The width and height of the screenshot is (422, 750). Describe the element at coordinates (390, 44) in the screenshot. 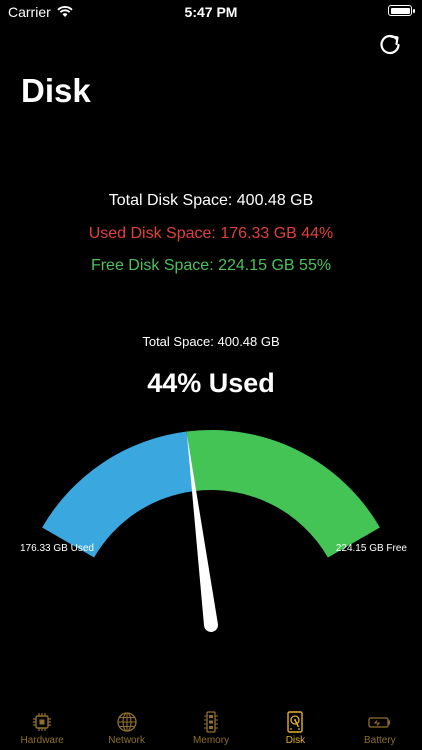

I see `refresh-button` at that location.